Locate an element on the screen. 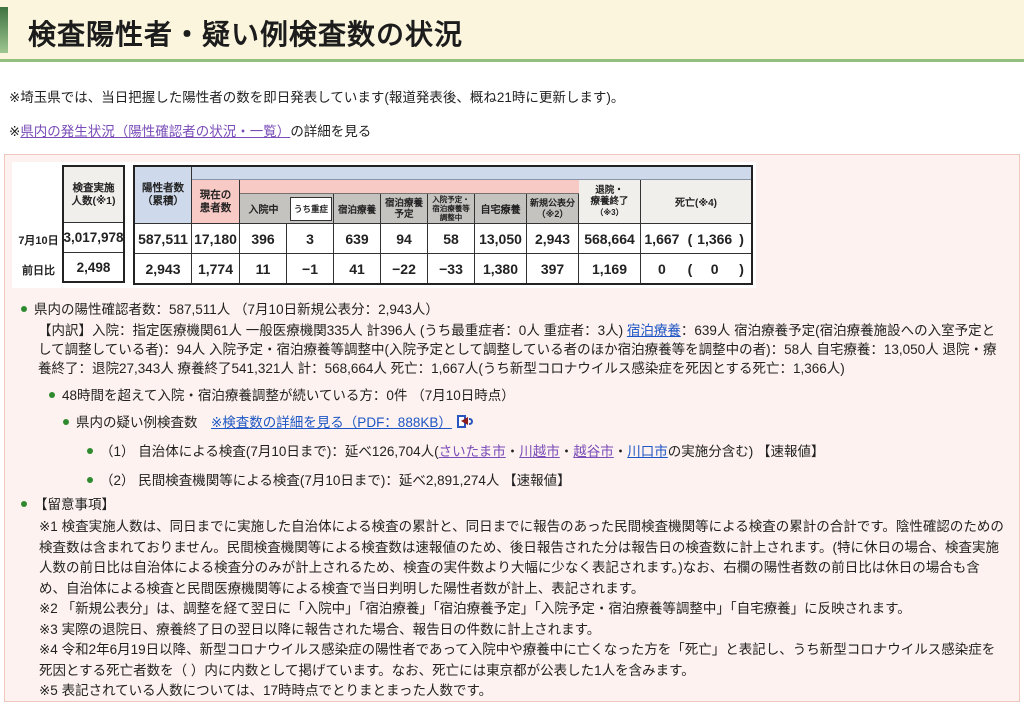 The width and height of the screenshot is (1024, 707). note-5: ※5 表記されている人数については、17時時点でとりまとまった人数です。 is located at coordinates (266, 690).